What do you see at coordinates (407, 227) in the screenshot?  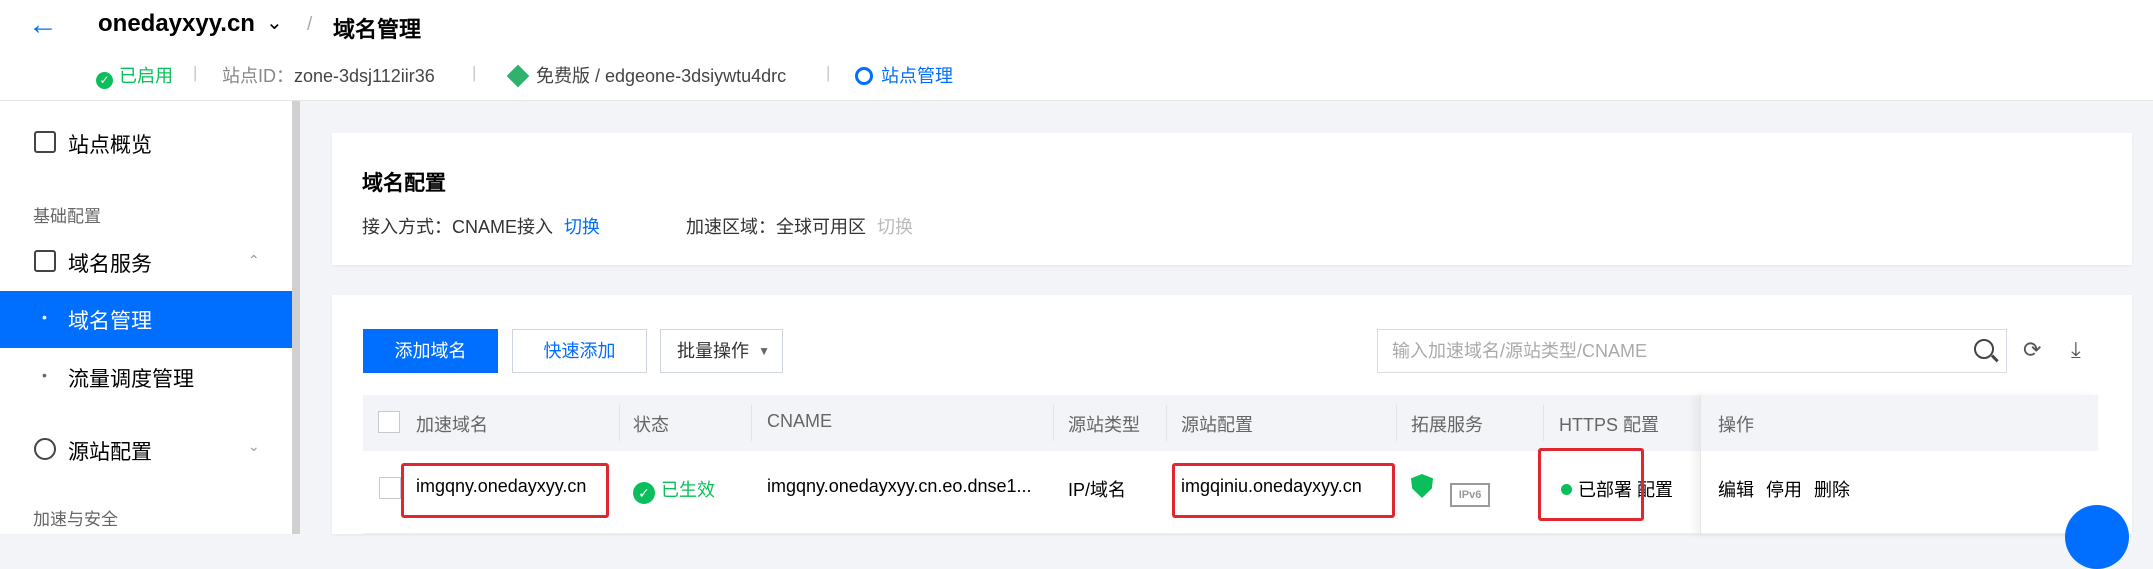 I see `access-label: 接入方式：` at bounding box center [407, 227].